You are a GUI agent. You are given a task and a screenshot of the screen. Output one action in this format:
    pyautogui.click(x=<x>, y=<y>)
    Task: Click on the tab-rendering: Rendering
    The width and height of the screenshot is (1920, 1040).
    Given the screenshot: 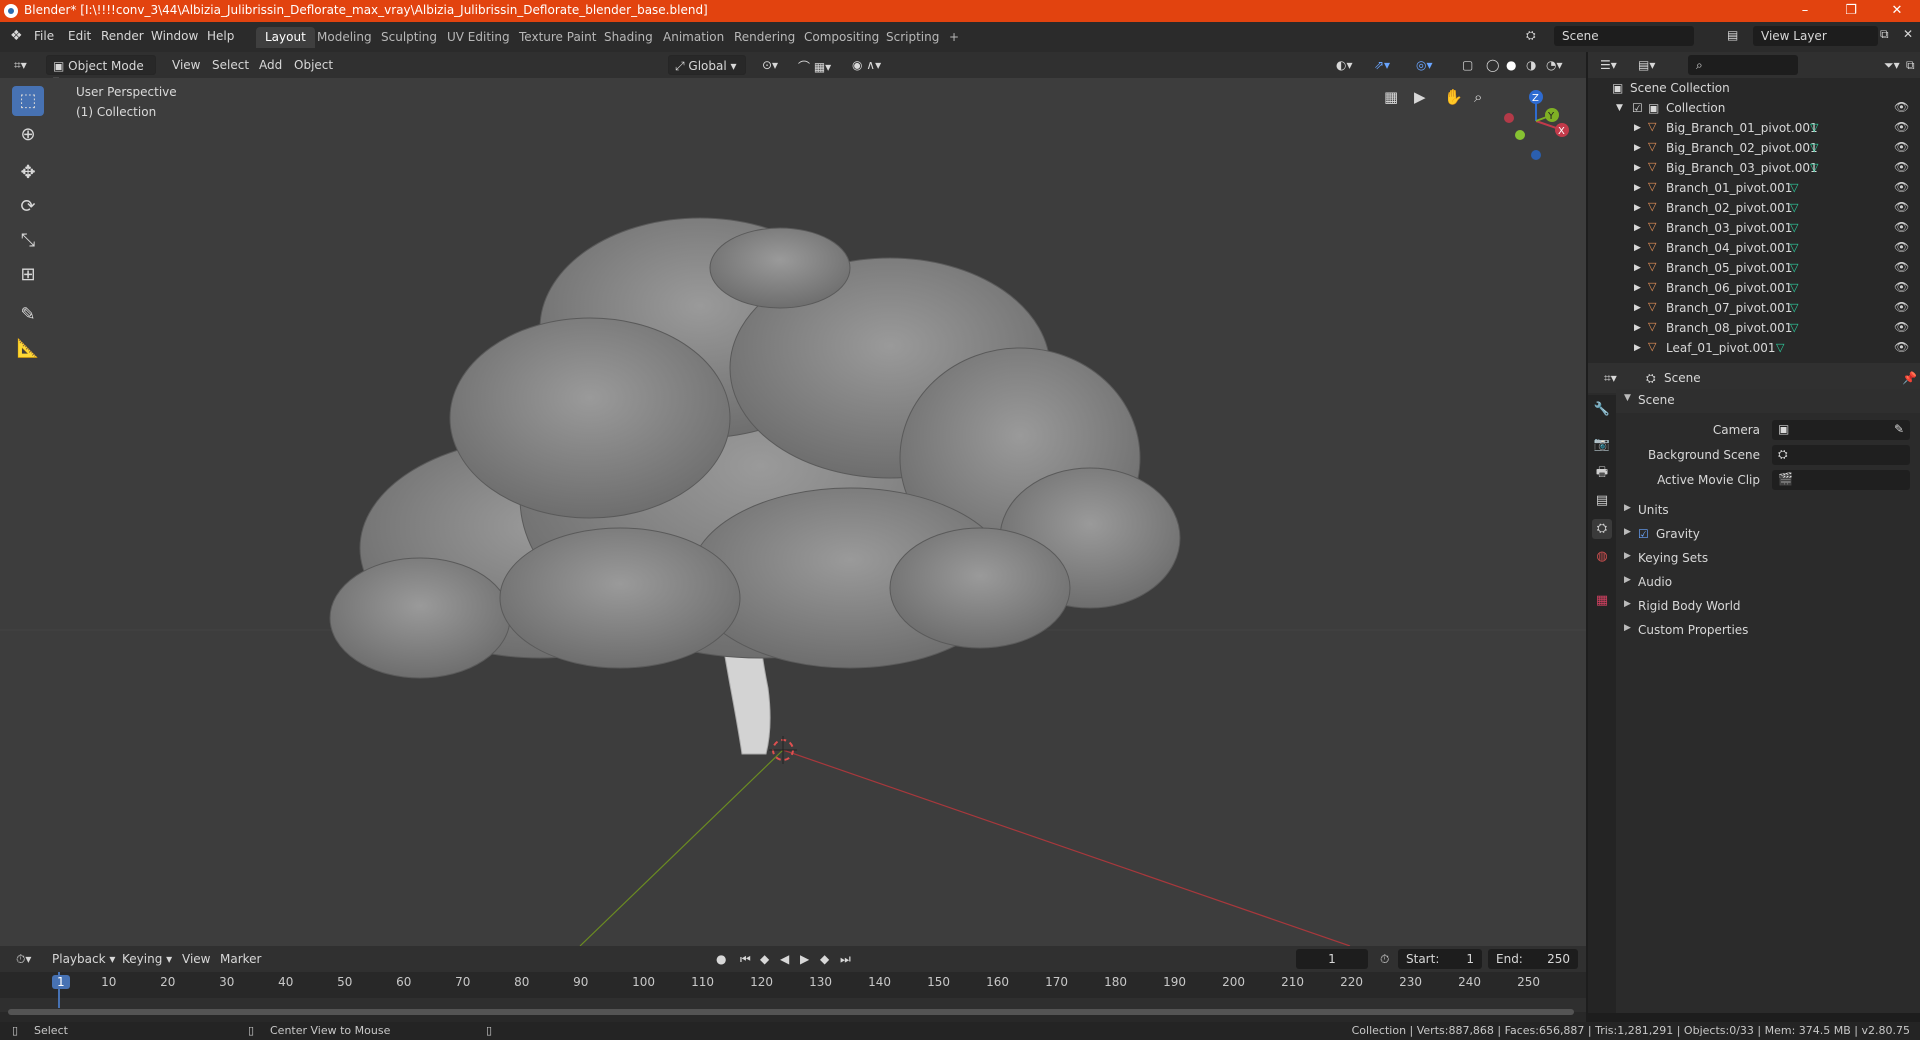 What is the action you would take?
    pyautogui.click(x=764, y=37)
    